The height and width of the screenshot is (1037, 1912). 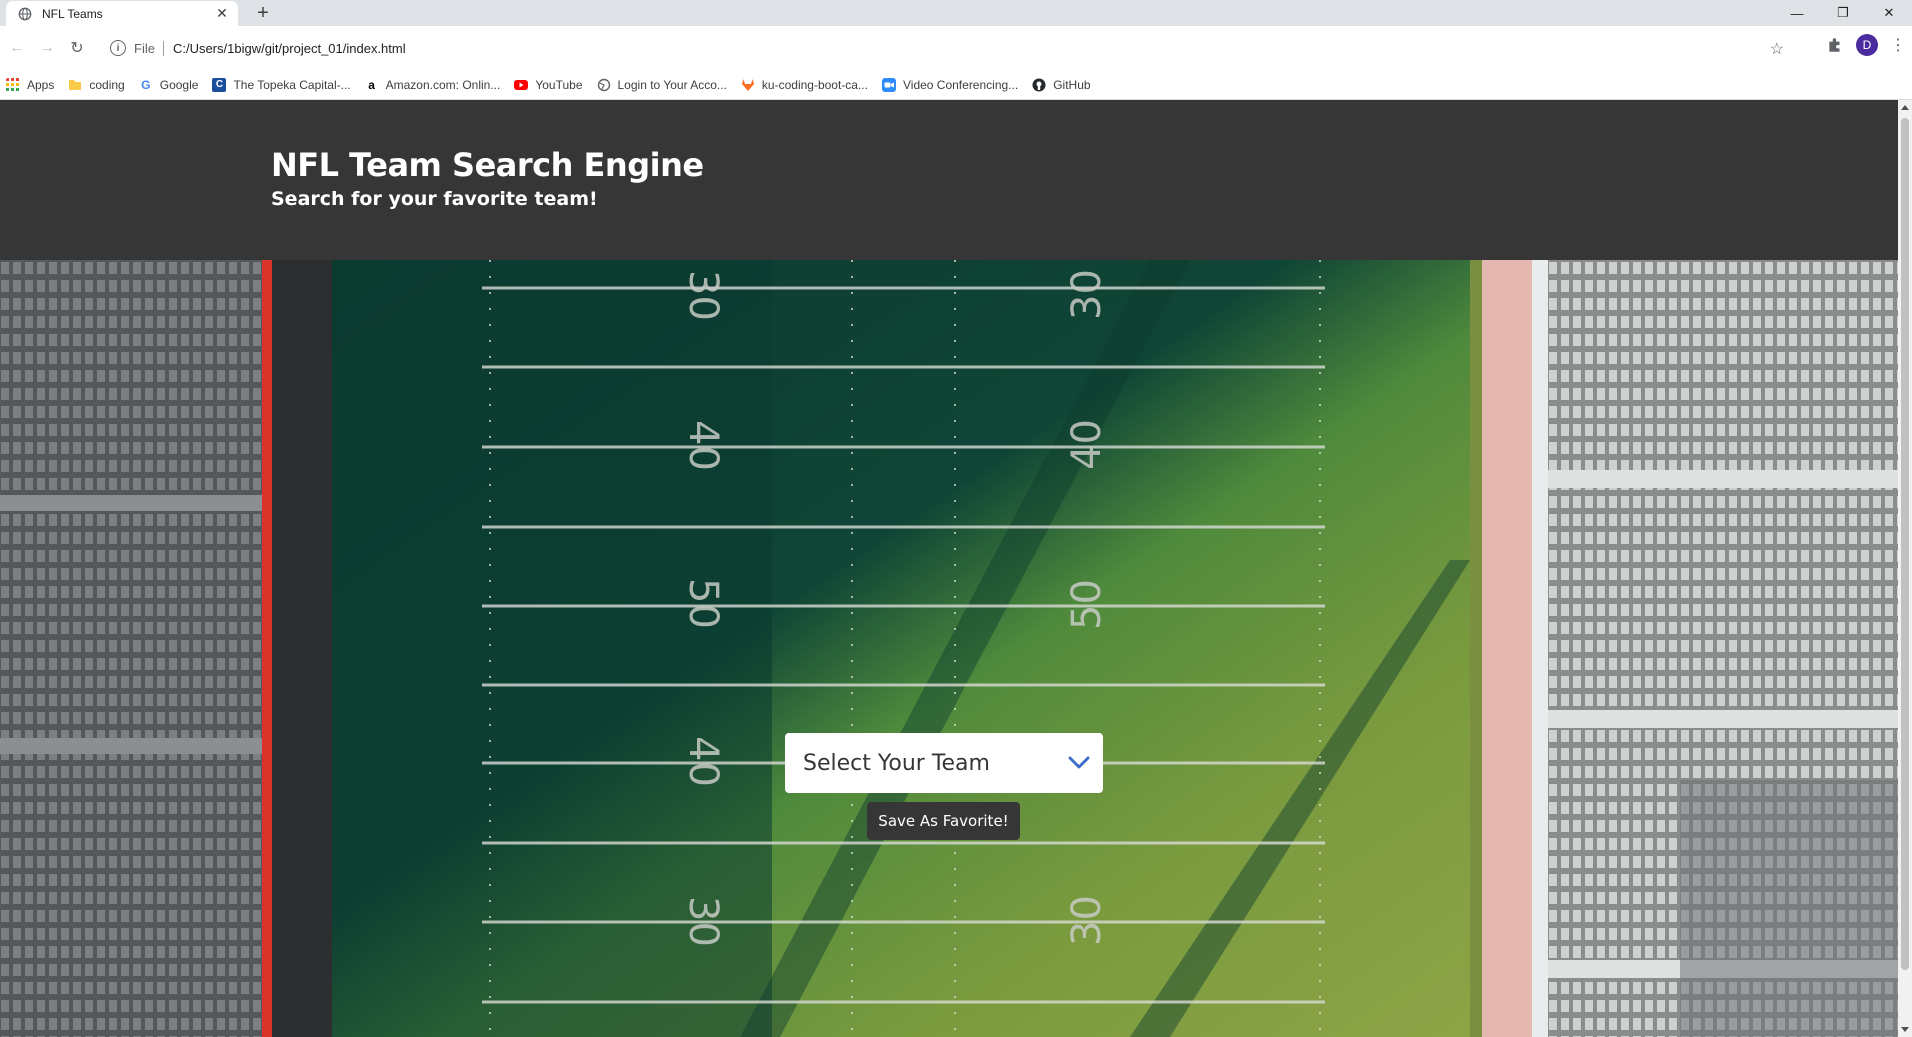 I want to click on team-select: Select Your Team, so click(x=944, y=763).